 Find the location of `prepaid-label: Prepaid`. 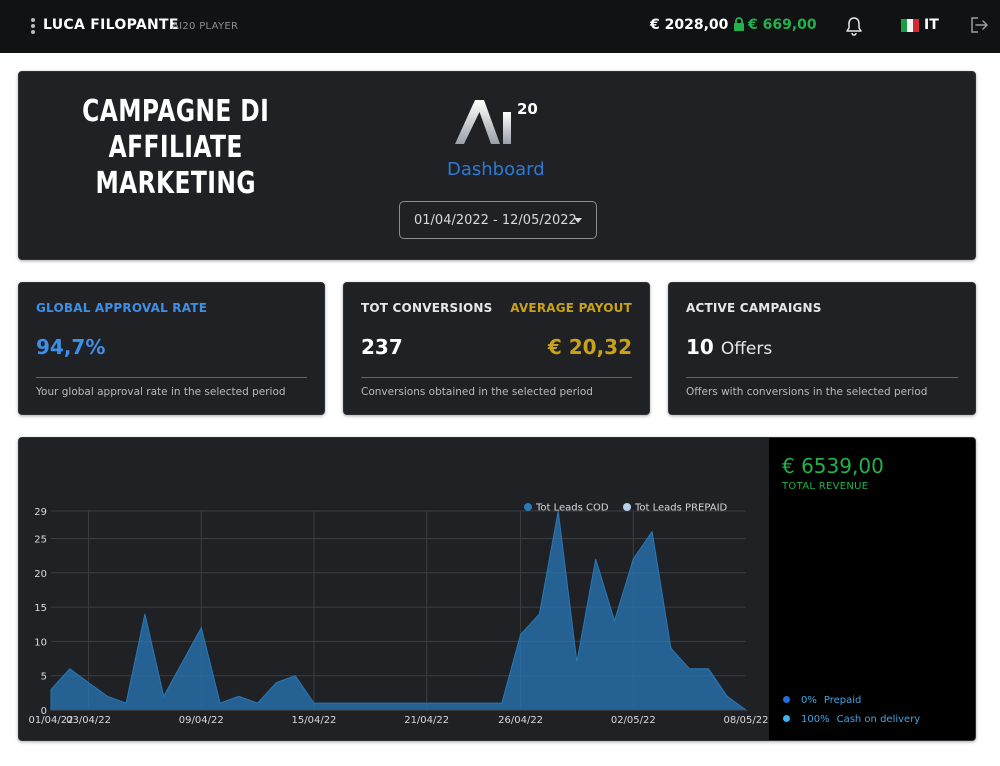

prepaid-label: Prepaid is located at coordinates (842, 700).